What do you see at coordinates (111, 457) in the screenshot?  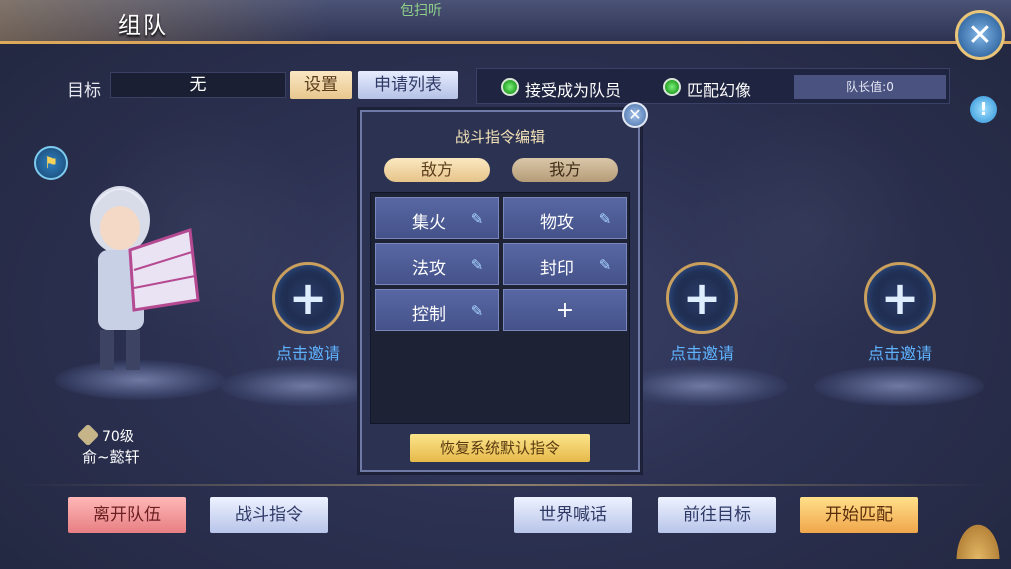 I see `member-name: 俞~懿轩` at bounding box center [111, 457].